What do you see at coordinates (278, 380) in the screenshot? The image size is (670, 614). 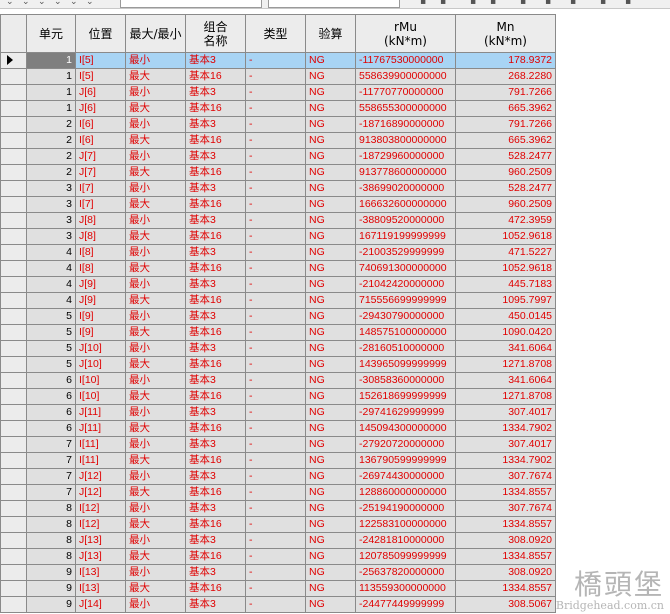 I see `table-row: 6 I[10] 最小 基本3- NG -30858360000000 341.6064` at bounding box center [278, 380].